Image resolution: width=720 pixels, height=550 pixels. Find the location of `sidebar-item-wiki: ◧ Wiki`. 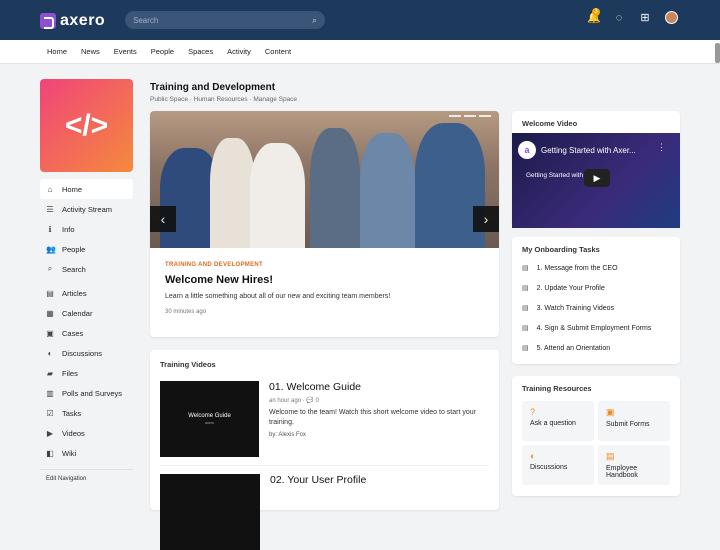

sidebar-item-wiki: ◧ Wiki is located at coordinates (86, 453).